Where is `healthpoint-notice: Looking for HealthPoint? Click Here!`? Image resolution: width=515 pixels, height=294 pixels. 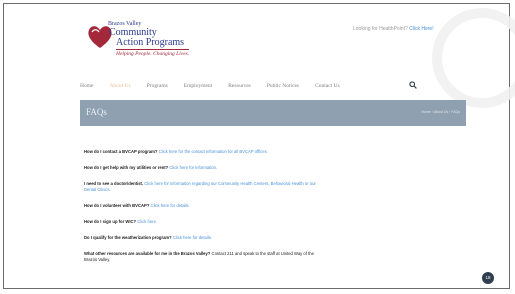
healthpoint-notice: Looking for HealthPoint? Click Here! is located at coordinates (393, 29).